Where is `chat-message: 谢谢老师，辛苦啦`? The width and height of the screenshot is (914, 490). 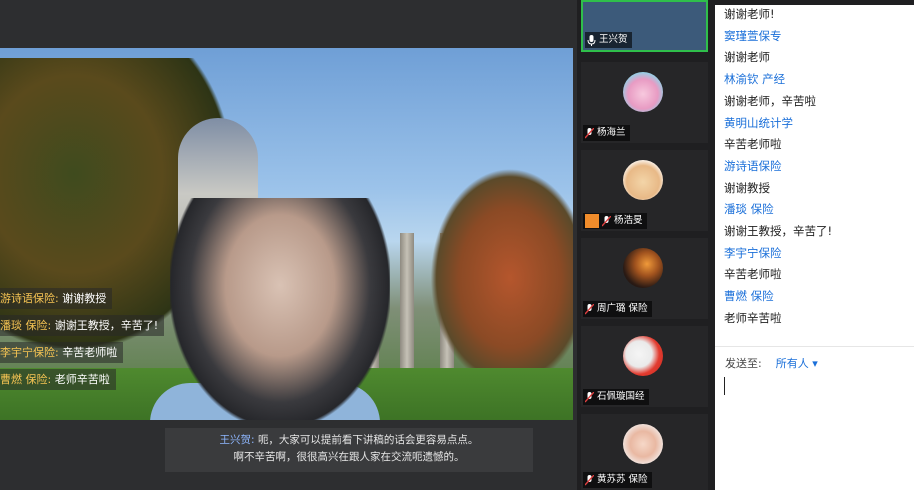 chat-message: 谢谢老师，辛苦啦 is located at coordinates (770, 100).